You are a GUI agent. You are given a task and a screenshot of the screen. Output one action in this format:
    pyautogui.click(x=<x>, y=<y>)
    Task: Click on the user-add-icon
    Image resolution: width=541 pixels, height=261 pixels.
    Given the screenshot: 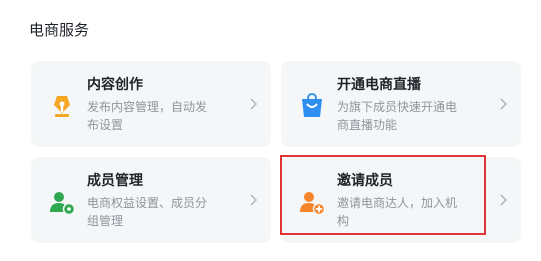 What is the action you would take?
    pyautogui.click(x=312, y=203)
    